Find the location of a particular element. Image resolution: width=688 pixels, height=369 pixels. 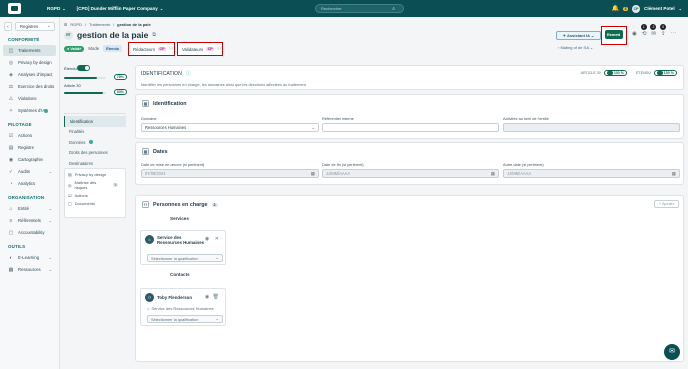

sidebar-item-e-learning: ◐ E-Learning ⌄ is located at coordinates (29, 257).